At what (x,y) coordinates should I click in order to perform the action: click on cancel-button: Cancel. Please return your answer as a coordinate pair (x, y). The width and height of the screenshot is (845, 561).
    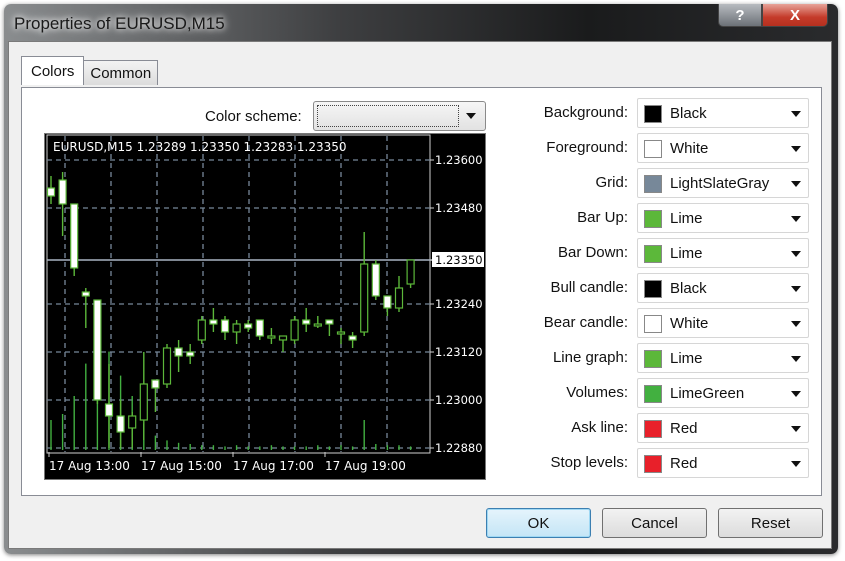
    Looking at the image, I should click on (654, 523).